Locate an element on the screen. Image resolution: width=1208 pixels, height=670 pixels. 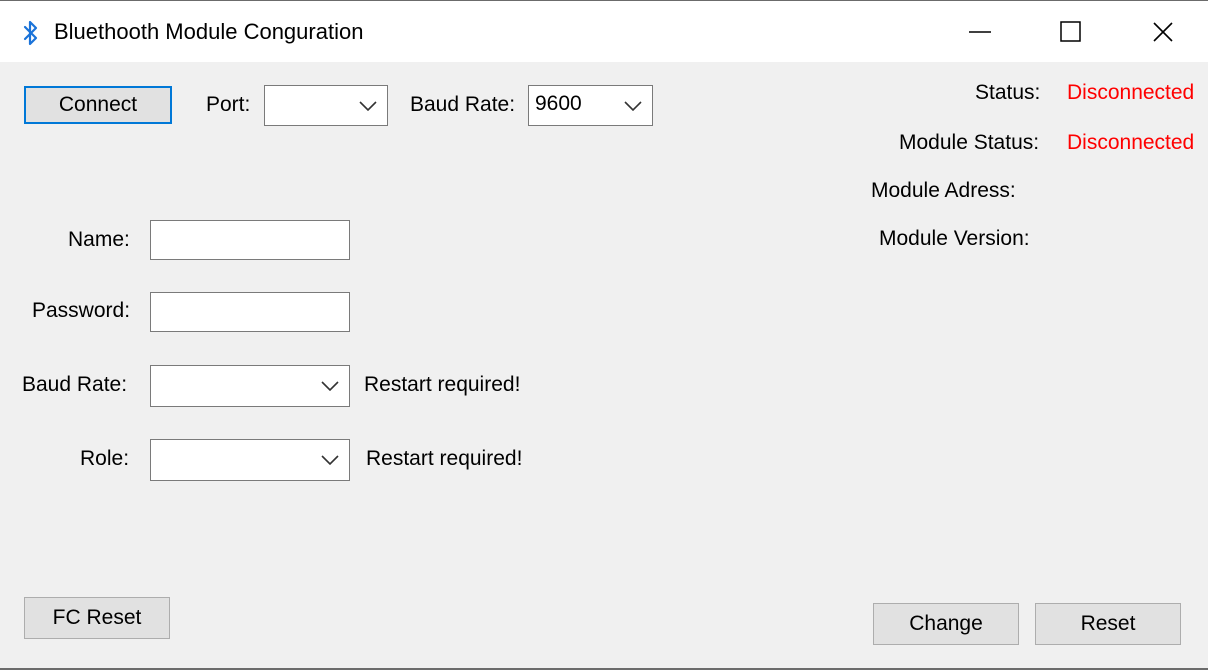
name-input is located at coordinates (250, 240).